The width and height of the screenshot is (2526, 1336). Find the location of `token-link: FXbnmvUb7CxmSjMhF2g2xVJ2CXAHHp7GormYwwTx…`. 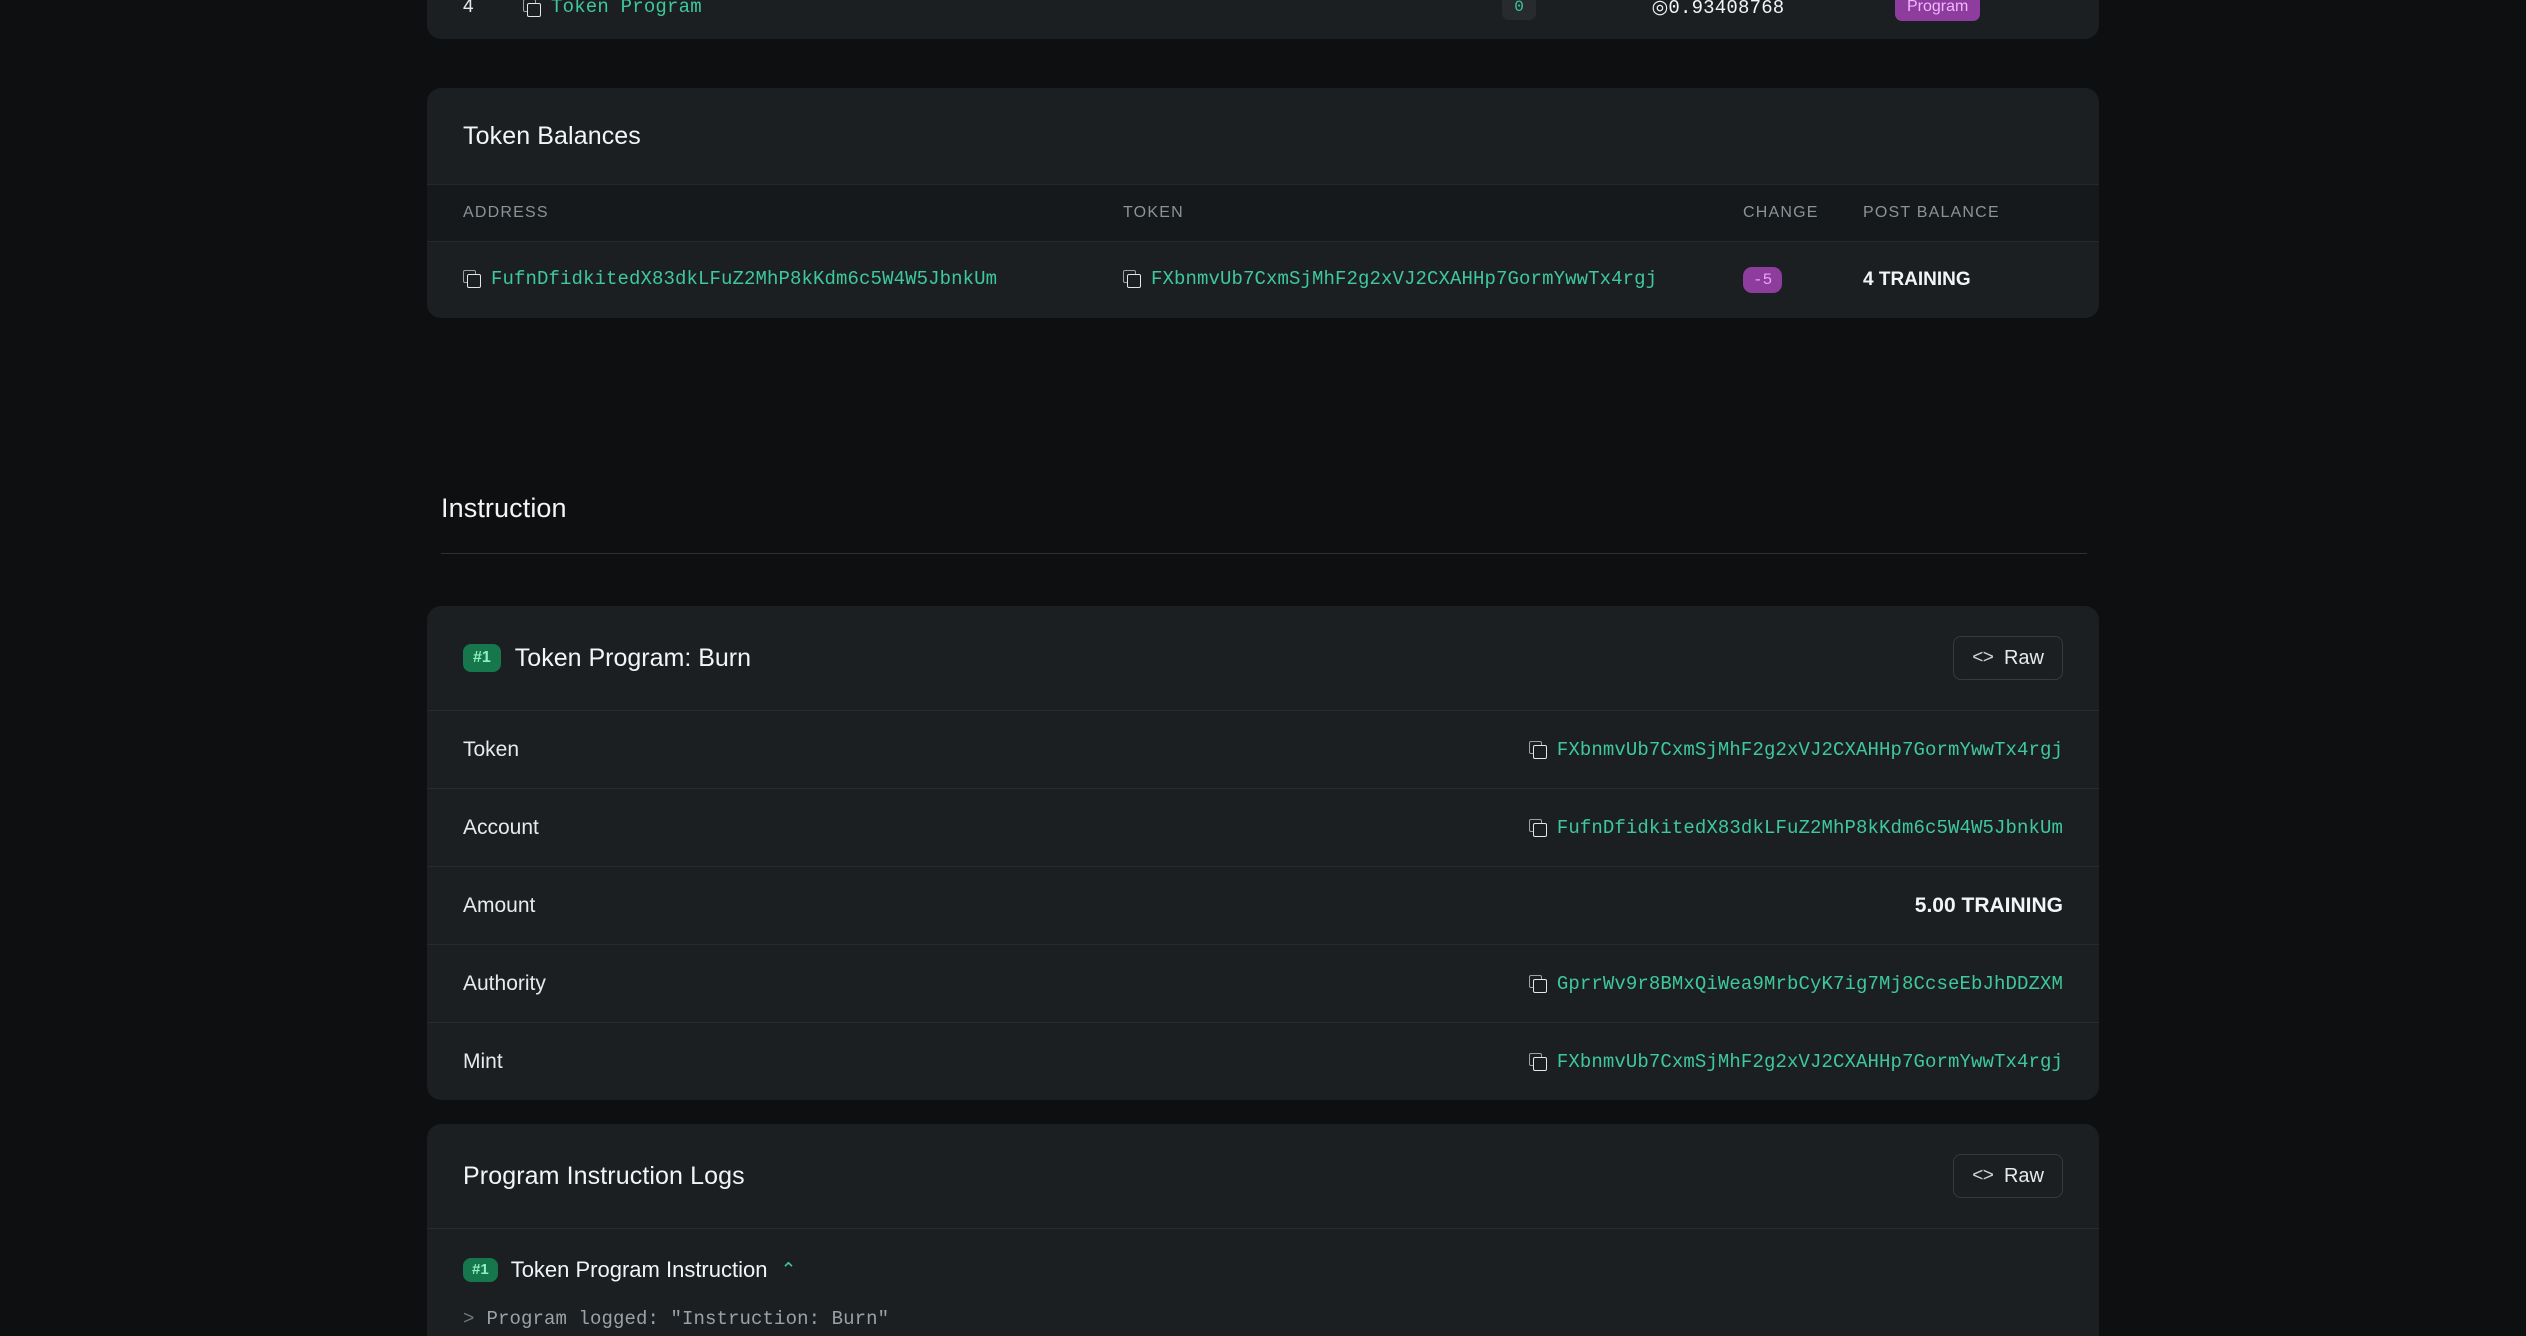

token-link: FXbnmvUb7CxmSjMhF2g2xVJ2CXAHHp7GormYwwTx… is located at coordinates (1390, 279).